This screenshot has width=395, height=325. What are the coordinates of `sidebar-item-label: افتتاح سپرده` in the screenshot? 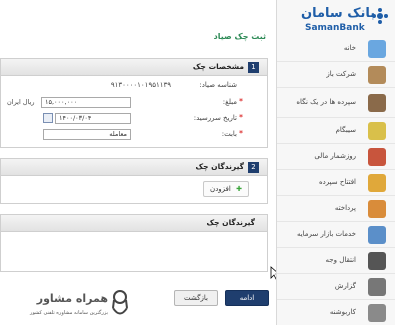 It's located at (337, 182).